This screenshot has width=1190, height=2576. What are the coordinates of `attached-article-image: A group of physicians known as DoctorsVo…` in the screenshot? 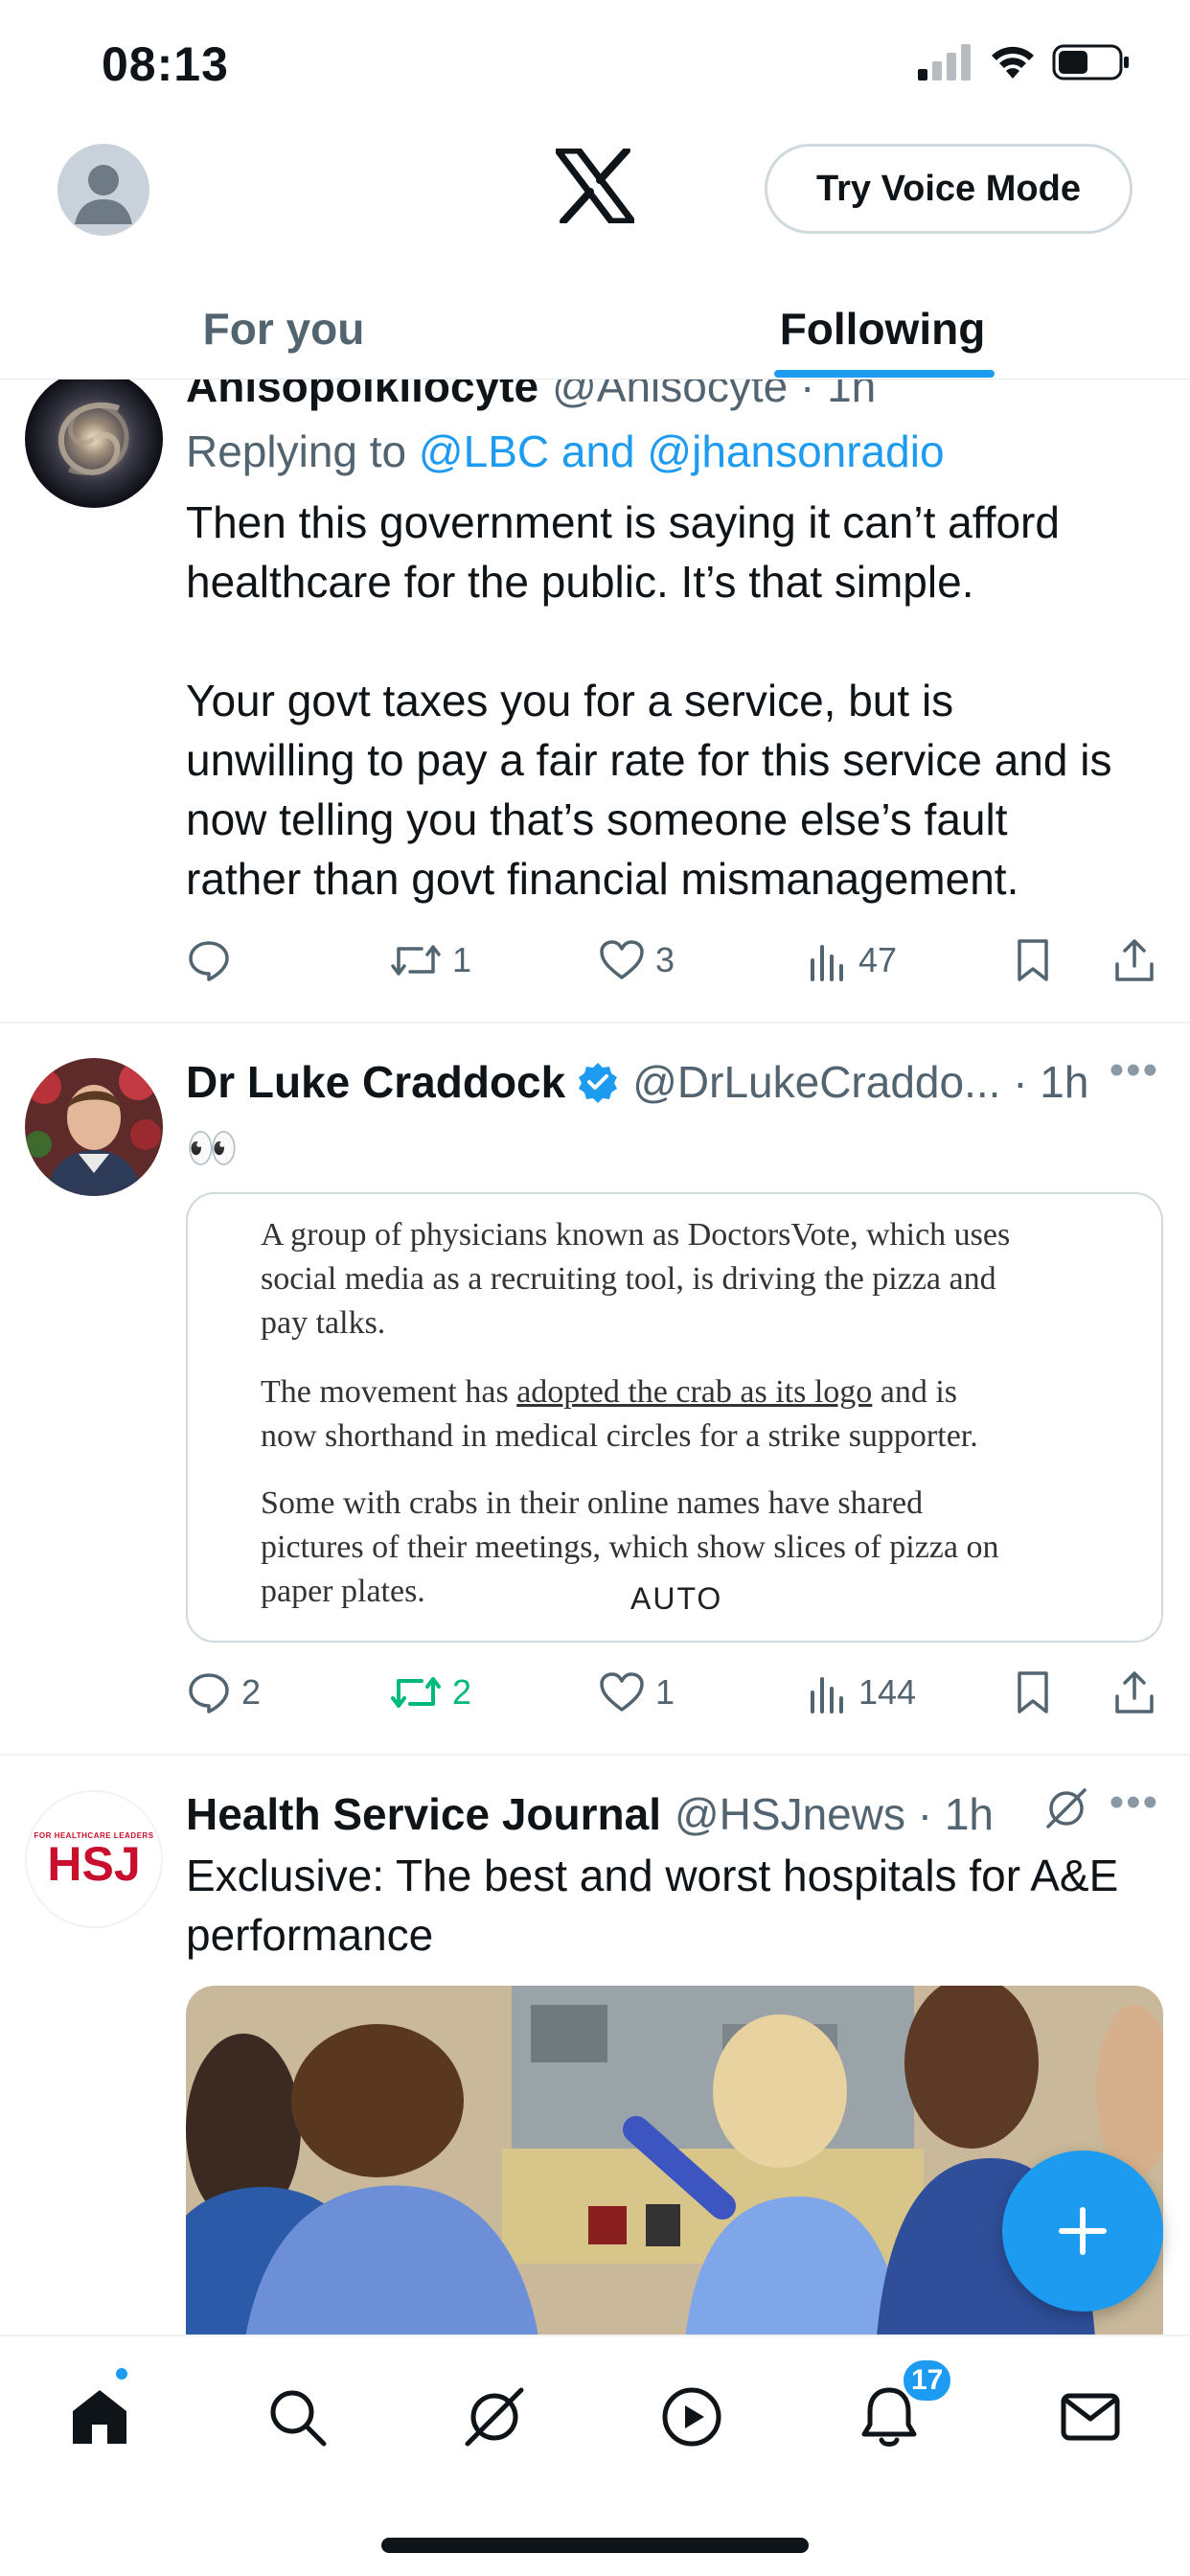 It's located at (674, 1417).